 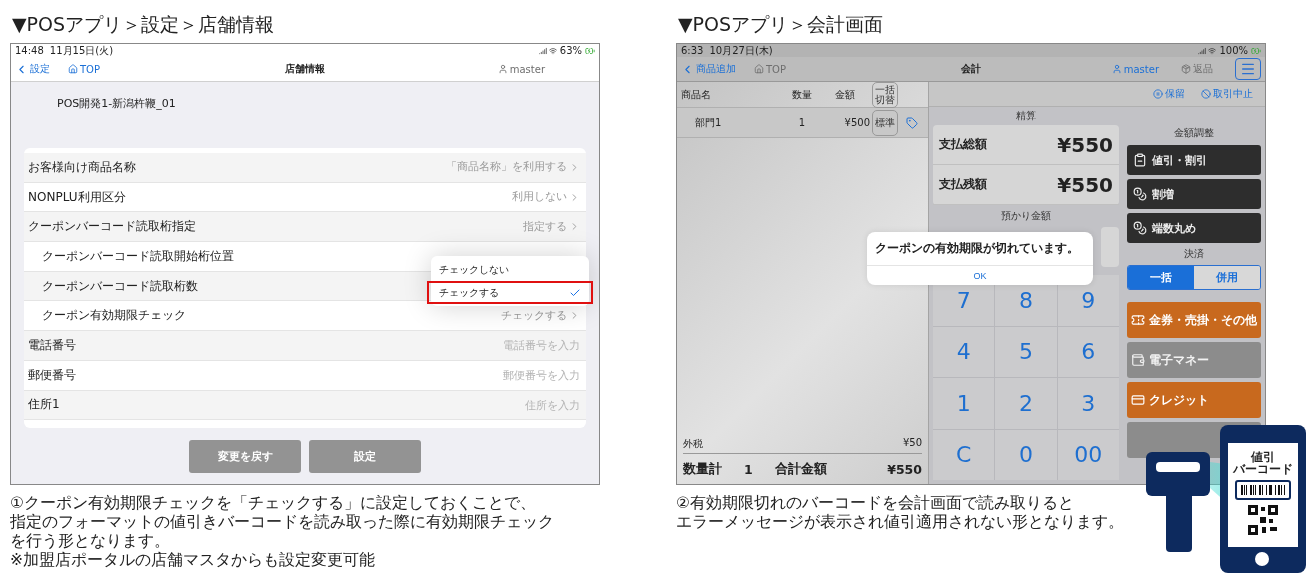 What do you see at coordinates (1233, 50) in the screenshot?
I see `battery-level: 100%` at bounding box center [1233, 50].